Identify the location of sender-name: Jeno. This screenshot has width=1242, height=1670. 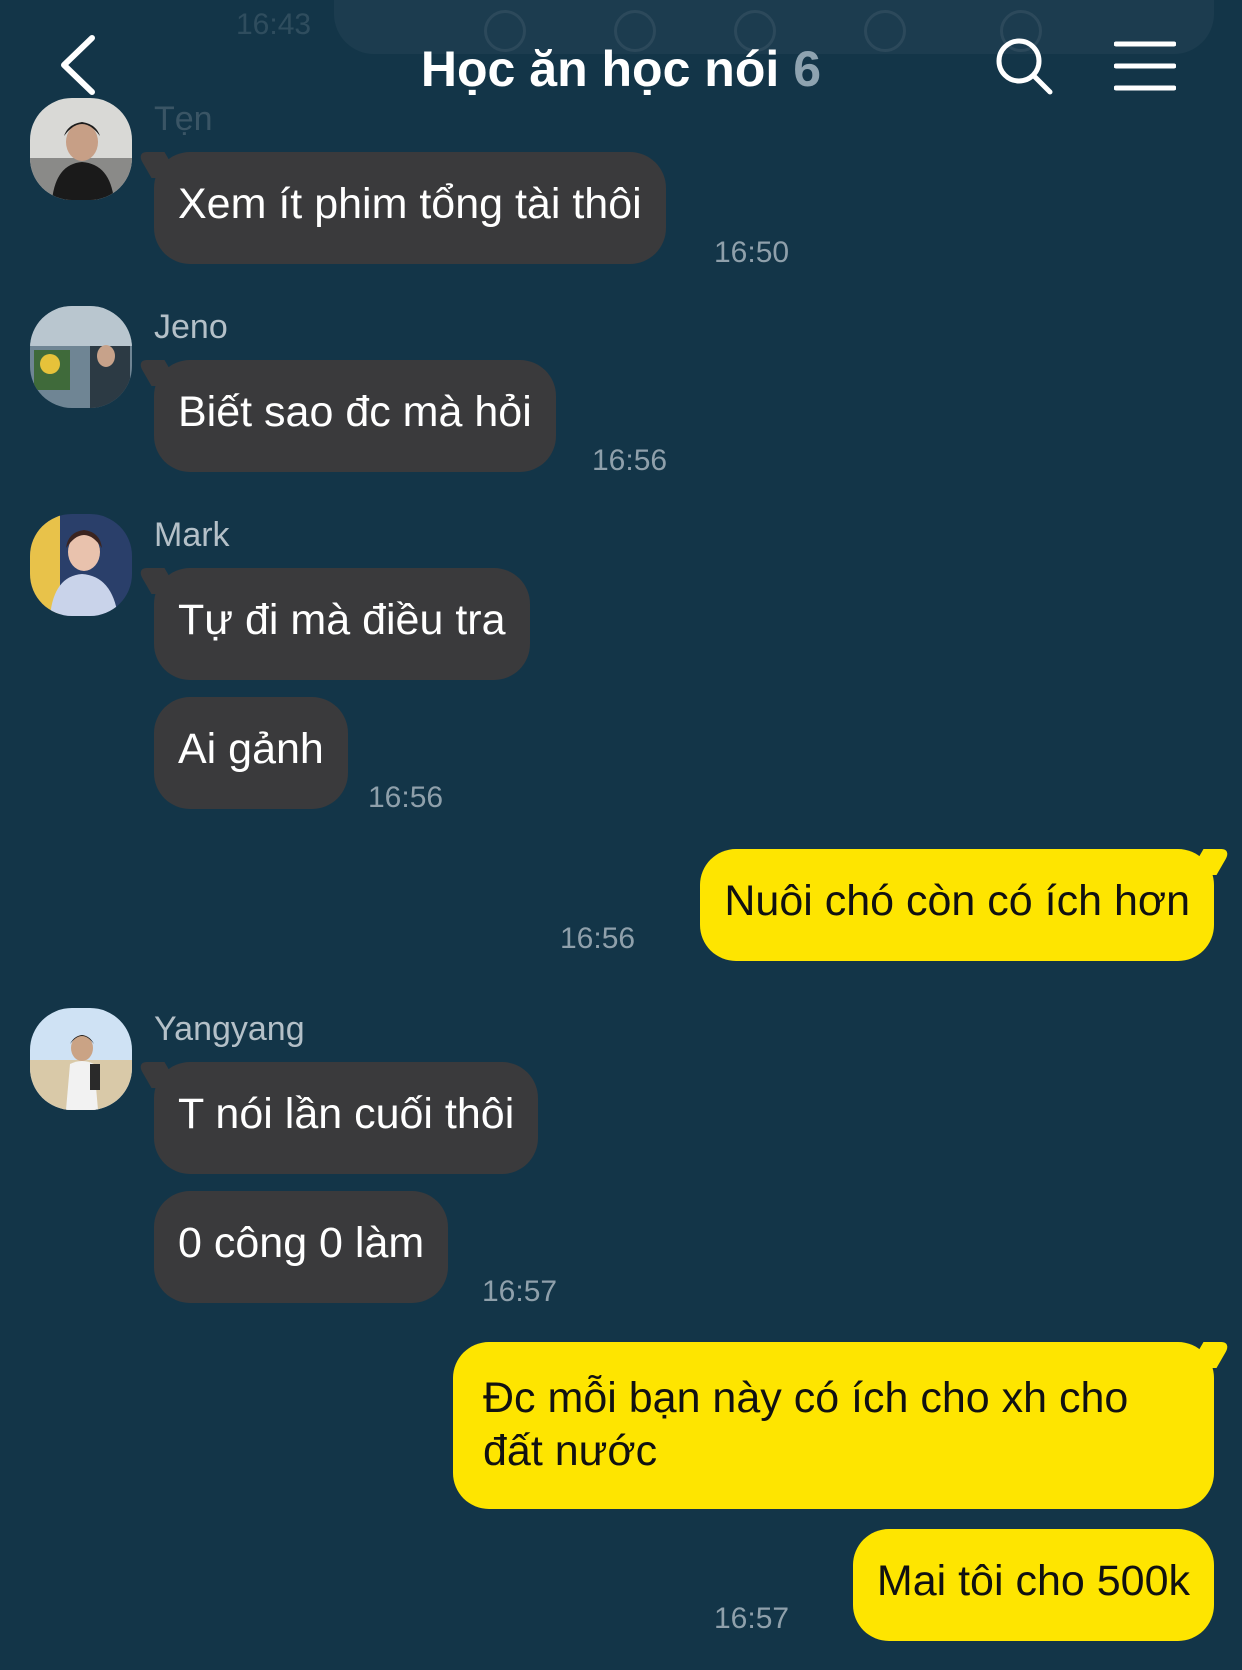
(191, 327).